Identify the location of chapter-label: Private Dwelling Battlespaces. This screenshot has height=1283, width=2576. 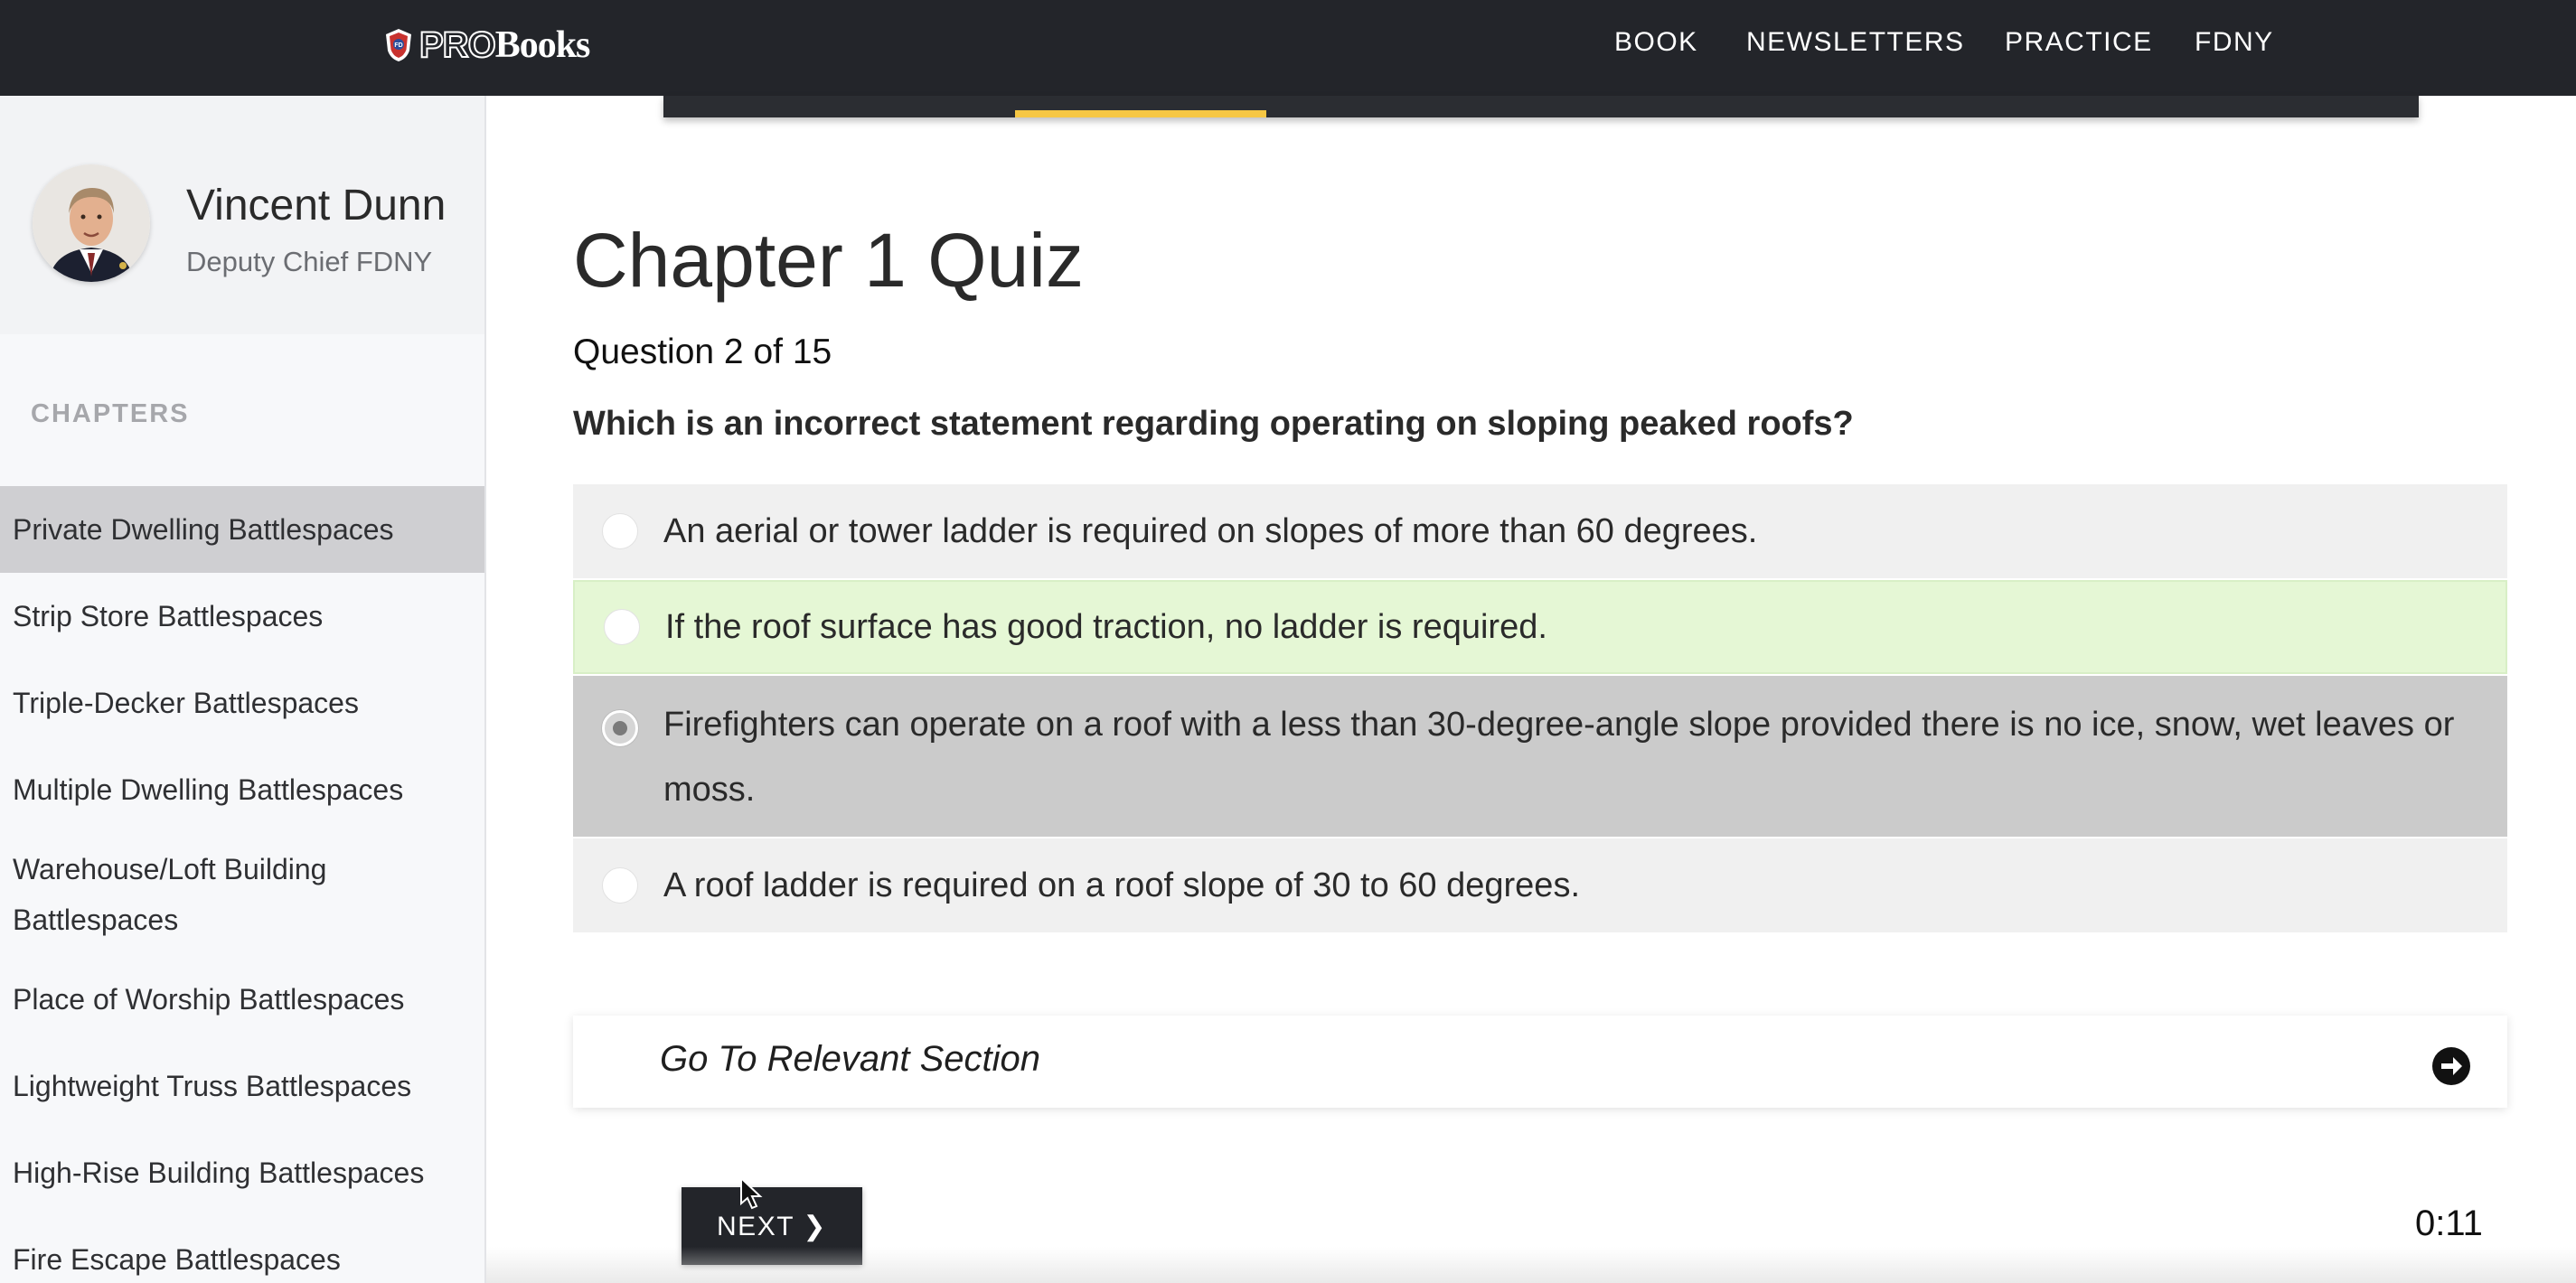
(204, 529).